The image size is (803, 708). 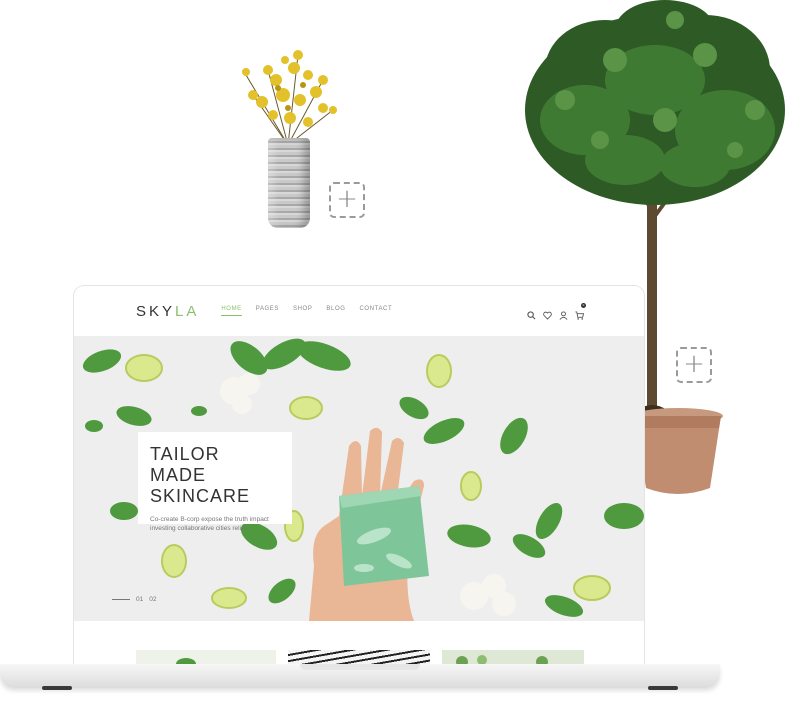 What do you see at coordinates (360, 667) in the screenshot?
I see `laptop-opening-notch` at bounding box center [360, 667].